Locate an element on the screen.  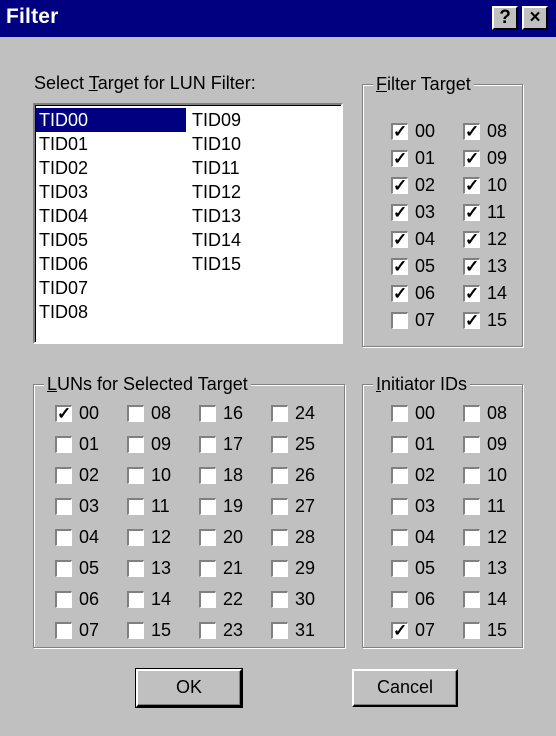
filter-target-checkbox-08: ✓ is located at coordinates (471, 131).